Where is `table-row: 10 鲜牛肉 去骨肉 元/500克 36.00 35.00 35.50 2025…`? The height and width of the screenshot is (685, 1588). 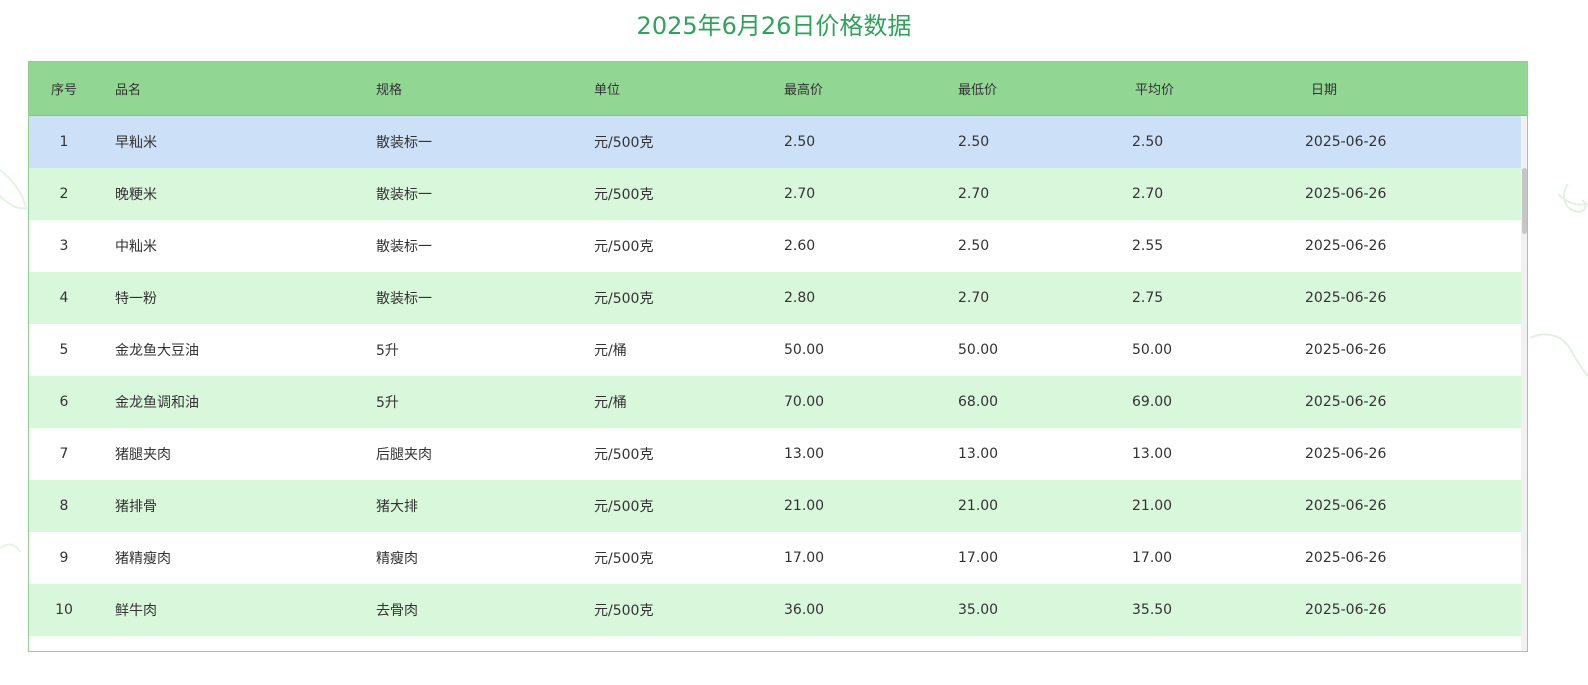 table-row: 10 鲜牛肉 去骨肉 元/500克 36.00 35.00 35.50 2025… is located at coordinates (775, 610).